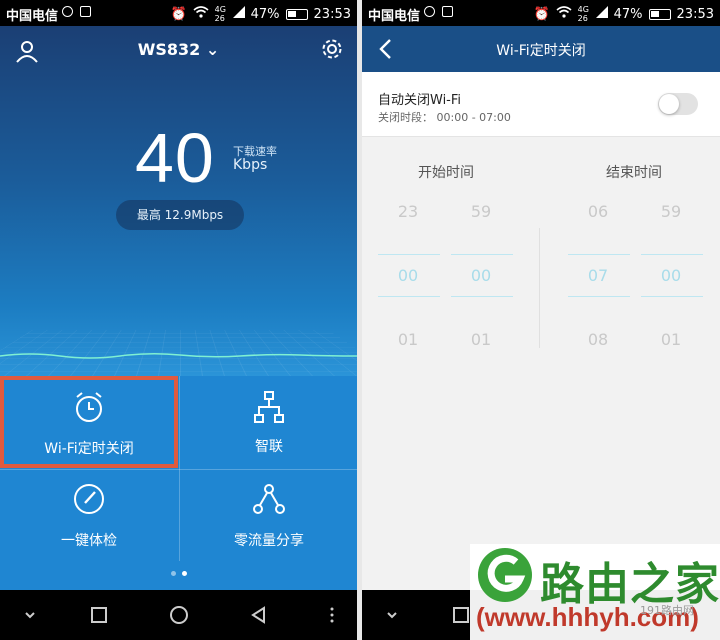 The width and height of the screenshot is (720, 640). Describe the element at coordinates (539, 288) in the screenshot. I see `picker-separator` at that location.